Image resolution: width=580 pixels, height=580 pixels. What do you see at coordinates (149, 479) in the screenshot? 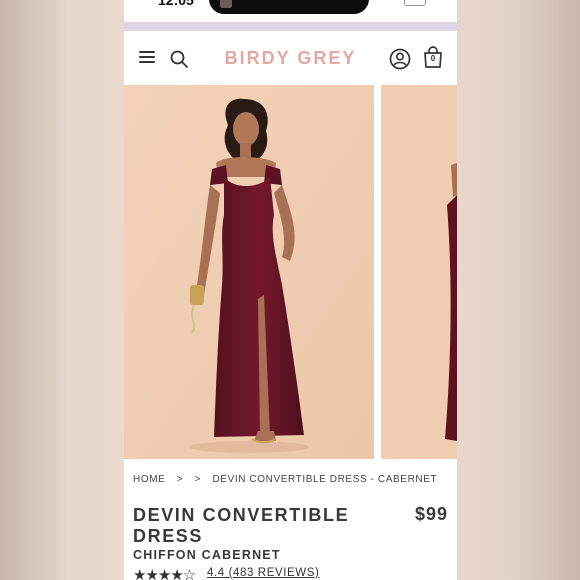
I see `breadcrumb-home: HOME` at bounding box center [149, 479].